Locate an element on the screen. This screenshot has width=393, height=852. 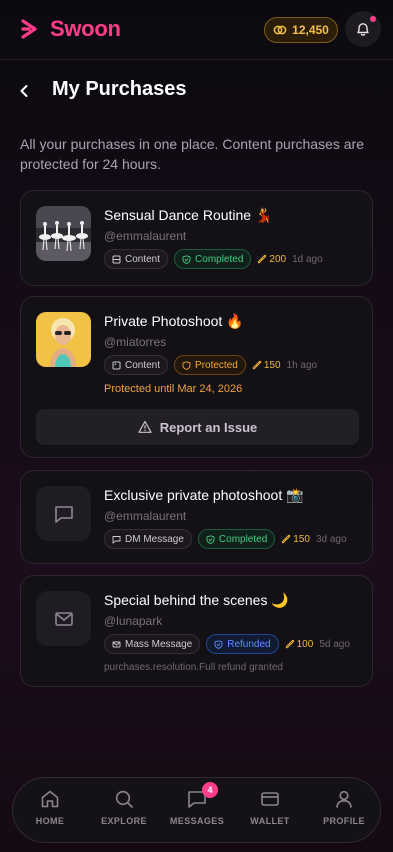
coin-balance-button: 12,450 is located at coordinates (301, 30).